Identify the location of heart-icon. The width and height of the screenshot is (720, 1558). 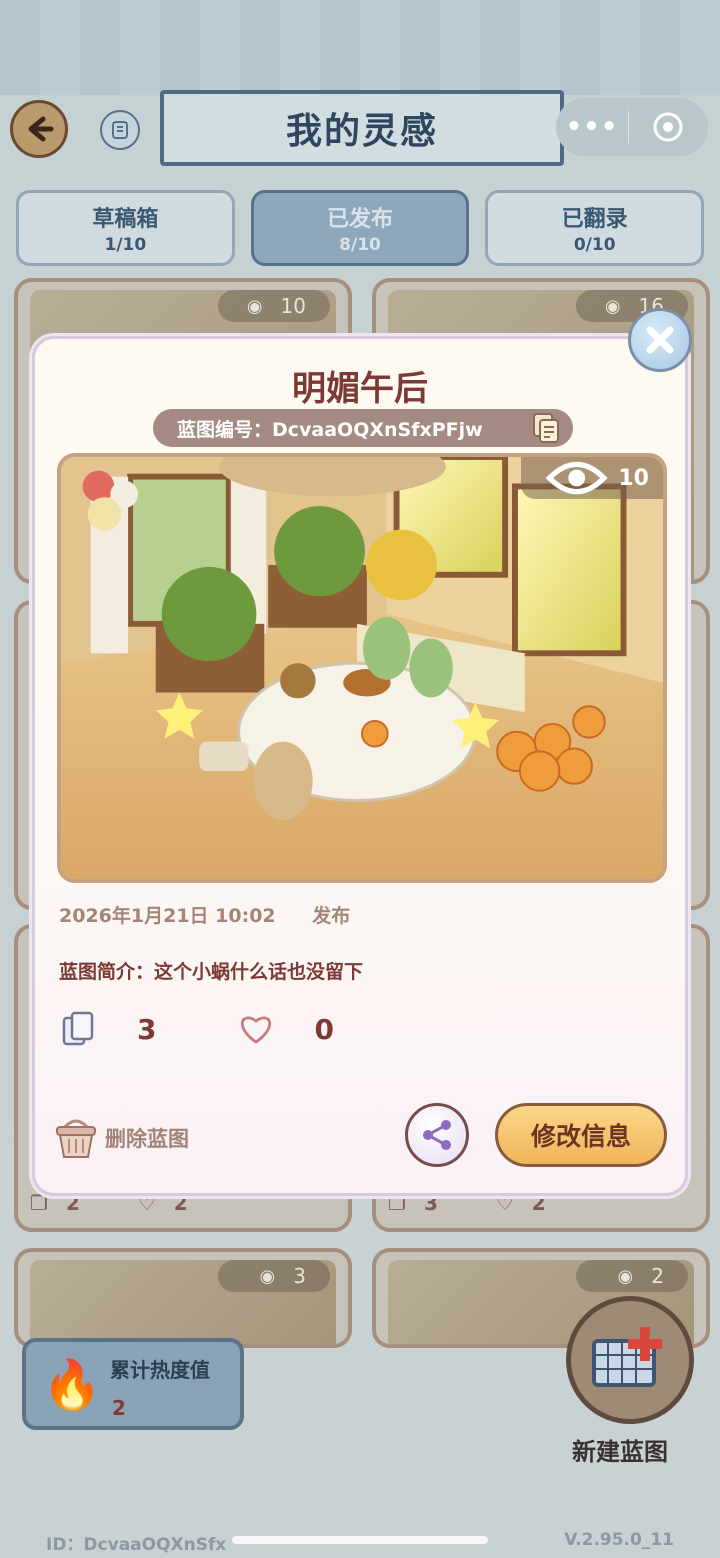
(256, 1029).